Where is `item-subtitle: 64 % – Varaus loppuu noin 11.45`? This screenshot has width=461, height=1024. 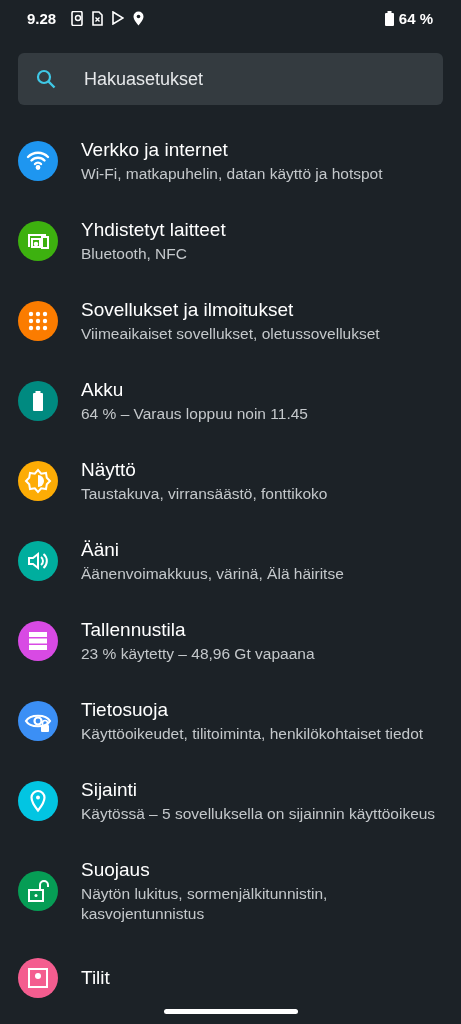 item-subtitle: 64 % – Varaus loppuu noin 11.45 is located at coordinates (194, 414).